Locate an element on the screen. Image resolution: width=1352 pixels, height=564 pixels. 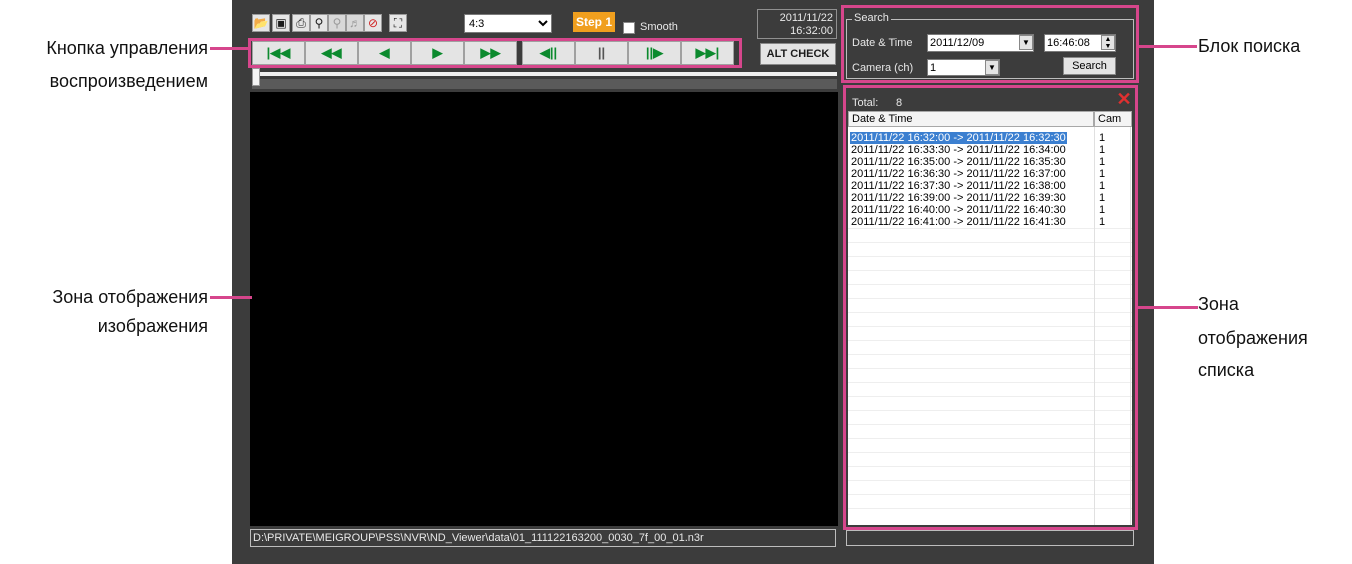
aspect-ratio-select: 4:3 is located at coordinates (508, 23).